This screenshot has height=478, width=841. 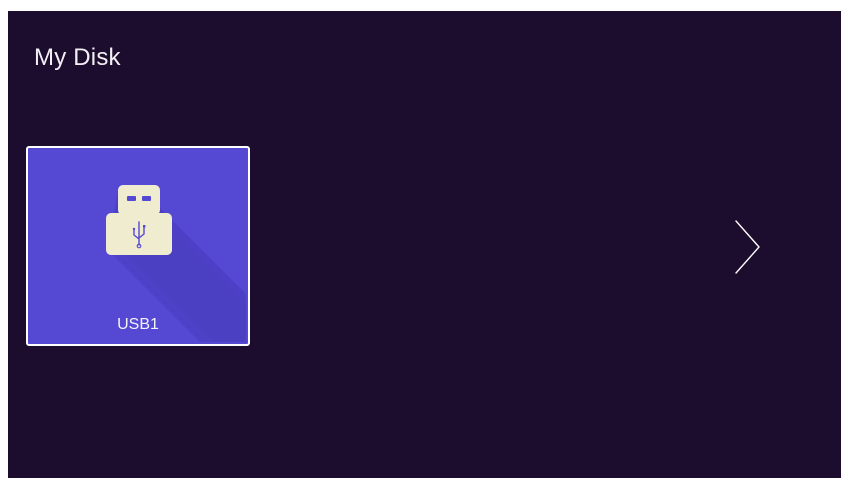 I want to click on usb-drive-icon, so click(x=176, y=263).